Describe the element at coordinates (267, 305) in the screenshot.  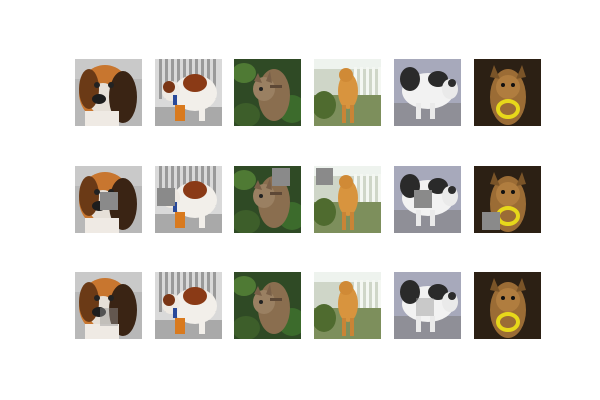
I see `reconstructed-tabby-cat-image` at that location.